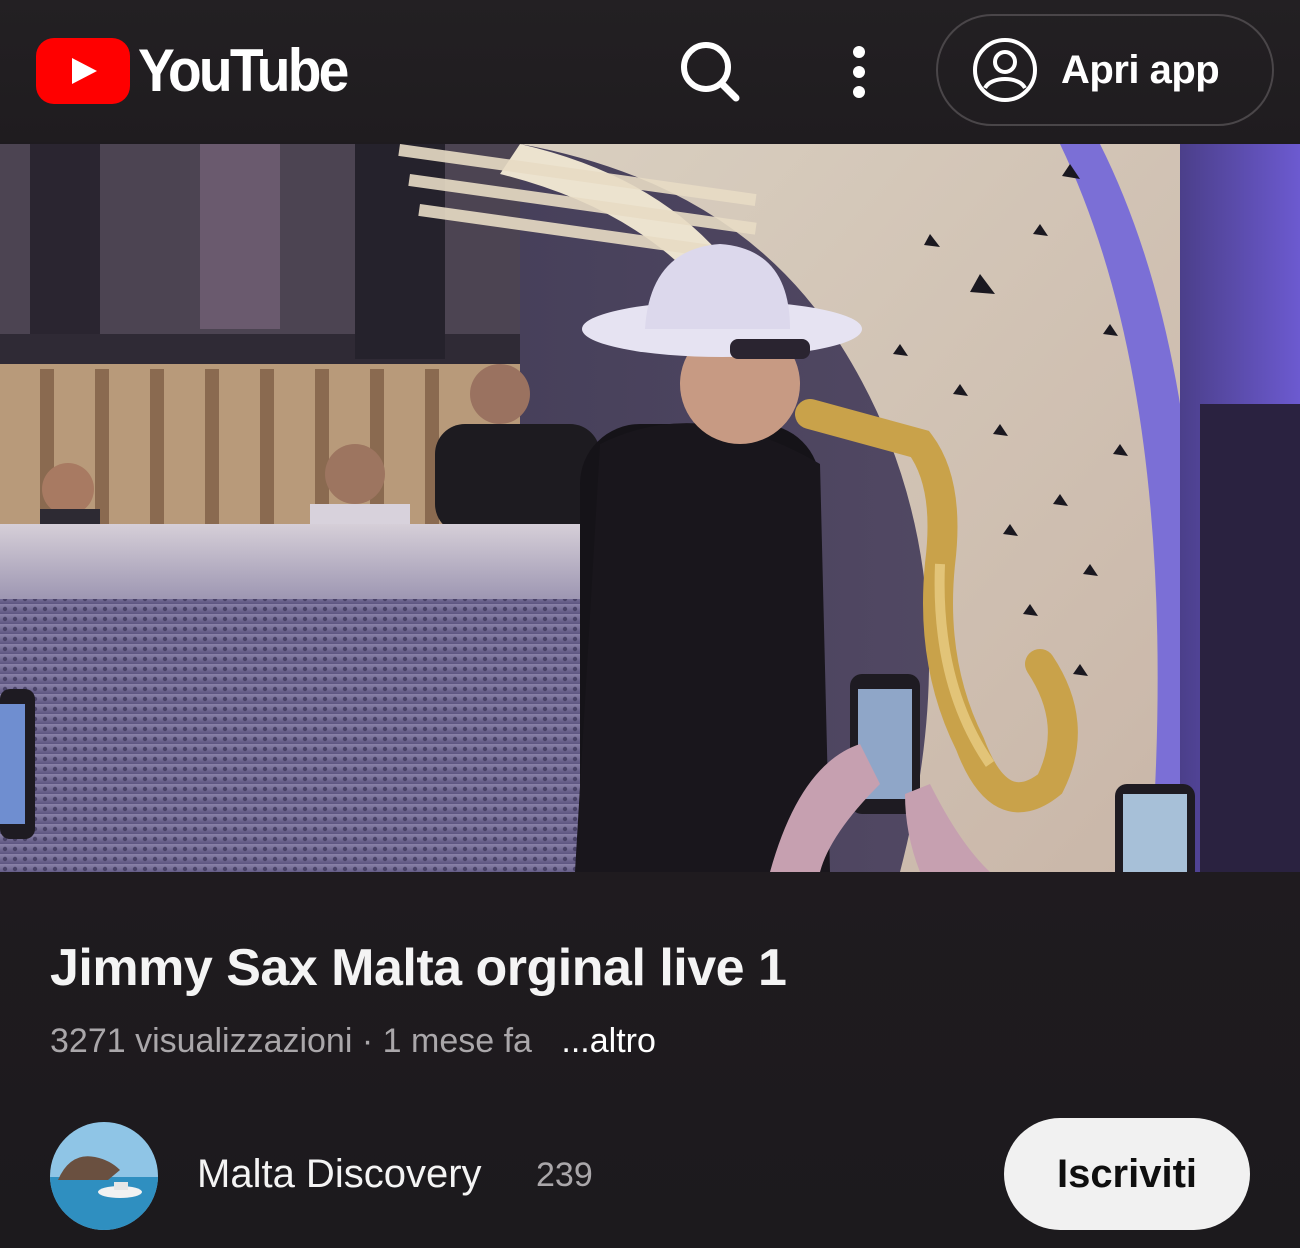 The image size is (1300, 1248). Describe the element at coordinates (1127, 1174) in the screenshot. I see `subscribe-button: Iscriviti` at that location.